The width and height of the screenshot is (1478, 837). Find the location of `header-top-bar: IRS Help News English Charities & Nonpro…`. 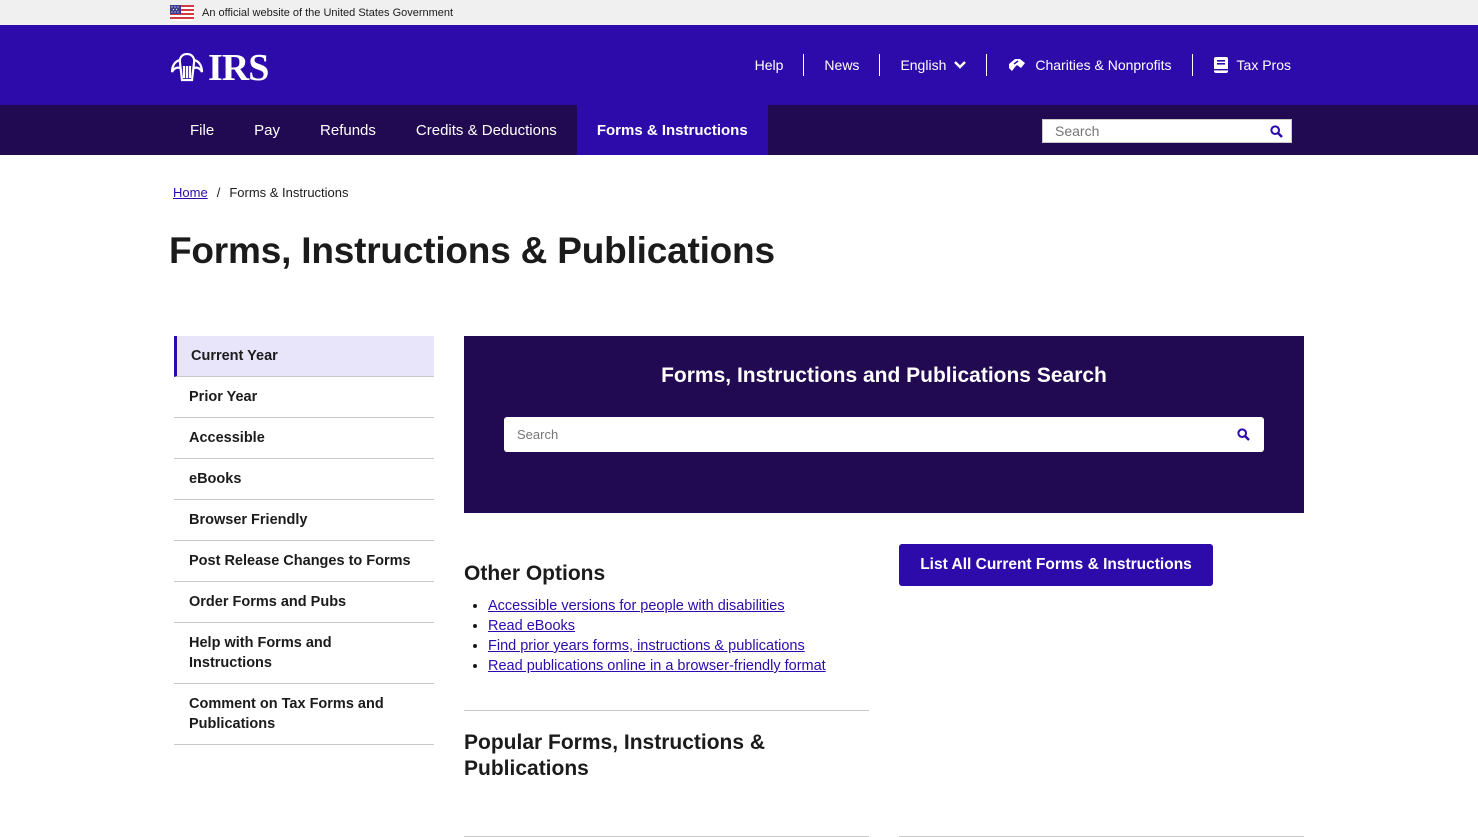

header-top-bar: IRS Help News English Charities & Nonpro… is located at coordinates (739, 65).